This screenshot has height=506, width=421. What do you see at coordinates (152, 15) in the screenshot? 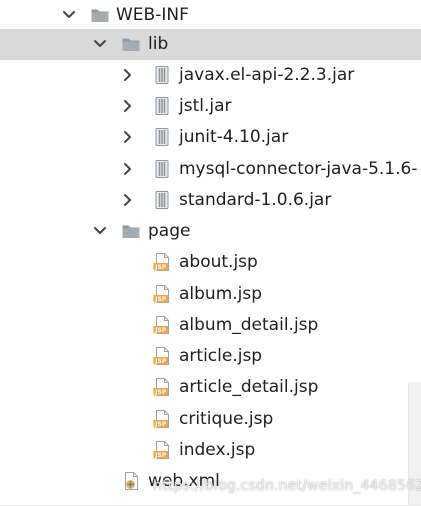
I see `tree-item-label: WEB-INF` at bounding box center [152, 15].